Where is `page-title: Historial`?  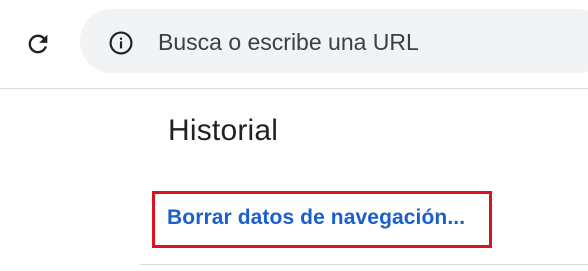 page-title: Historial is located at coordinates (223, 130).